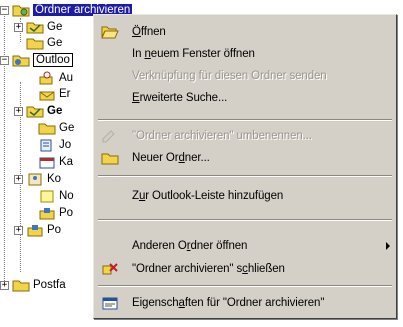 This screenshot has height=327, width=403. What do you see at coordinates (65, 145) in the screenshot?
I see `tree-item-label: Jo` at bounding box center [65, 145].